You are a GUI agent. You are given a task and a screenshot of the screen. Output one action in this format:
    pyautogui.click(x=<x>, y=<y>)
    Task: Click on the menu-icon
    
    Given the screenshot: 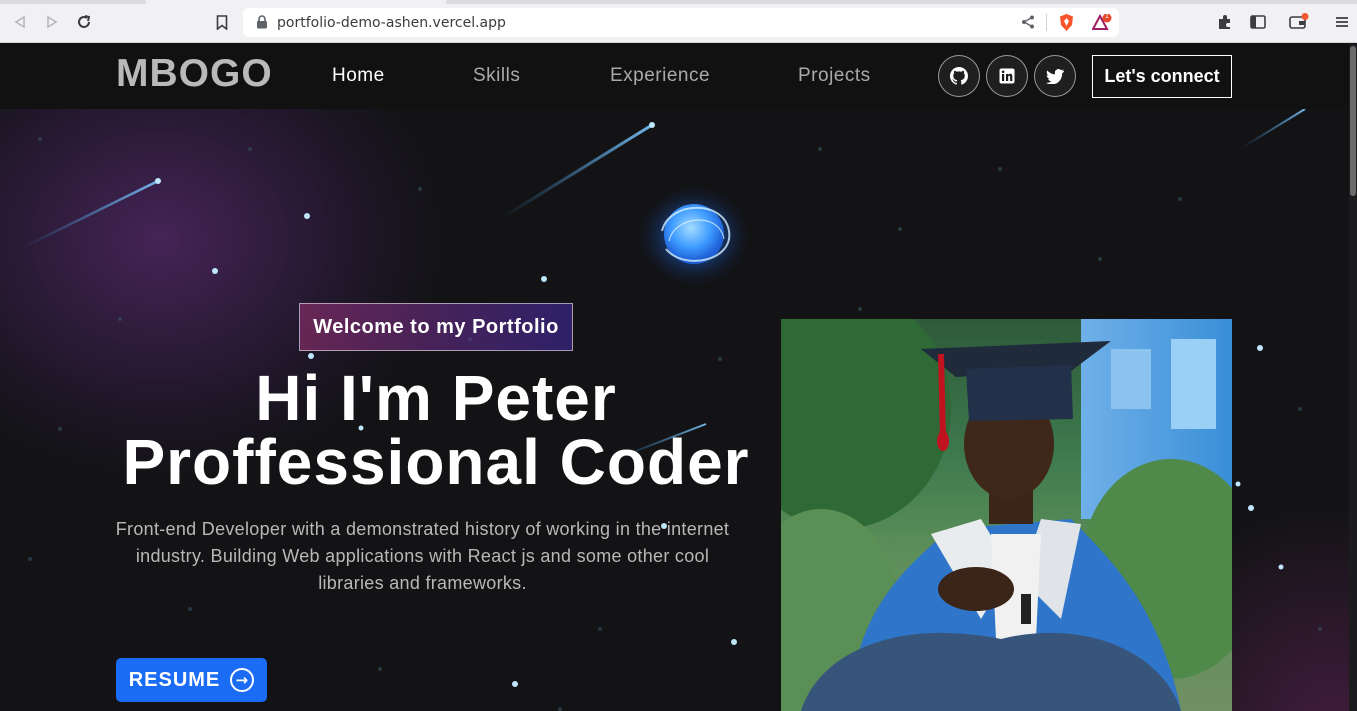 What is the action you would take?
    pyautogui.click(x=1342, y=22)
    